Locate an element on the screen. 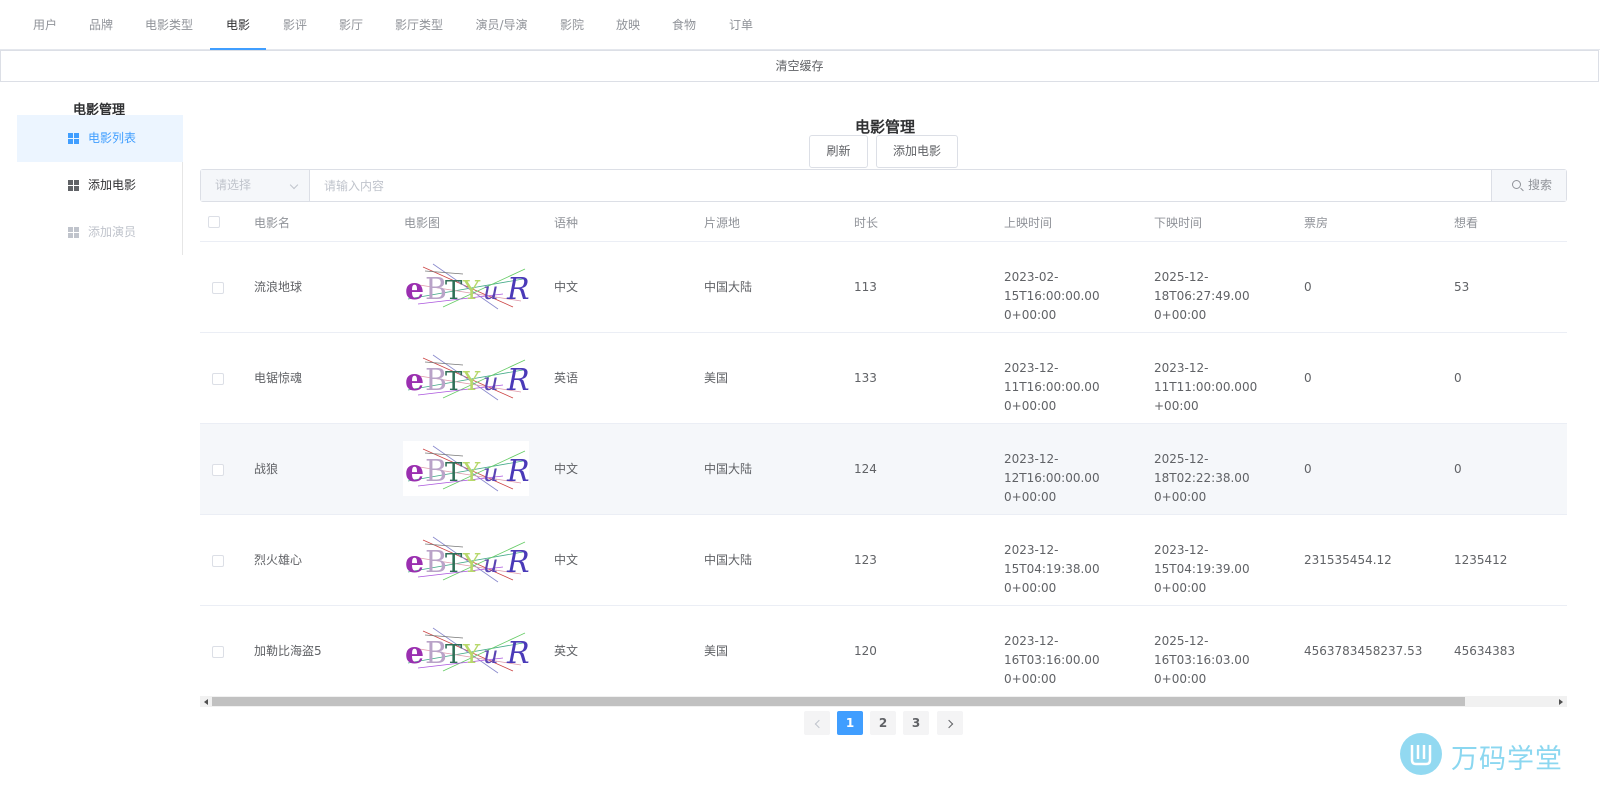 Image resolution: width=1600 pixels, height=794 pixels. search-bar: 请选择 搜索 is located at coordinates (883, 185).